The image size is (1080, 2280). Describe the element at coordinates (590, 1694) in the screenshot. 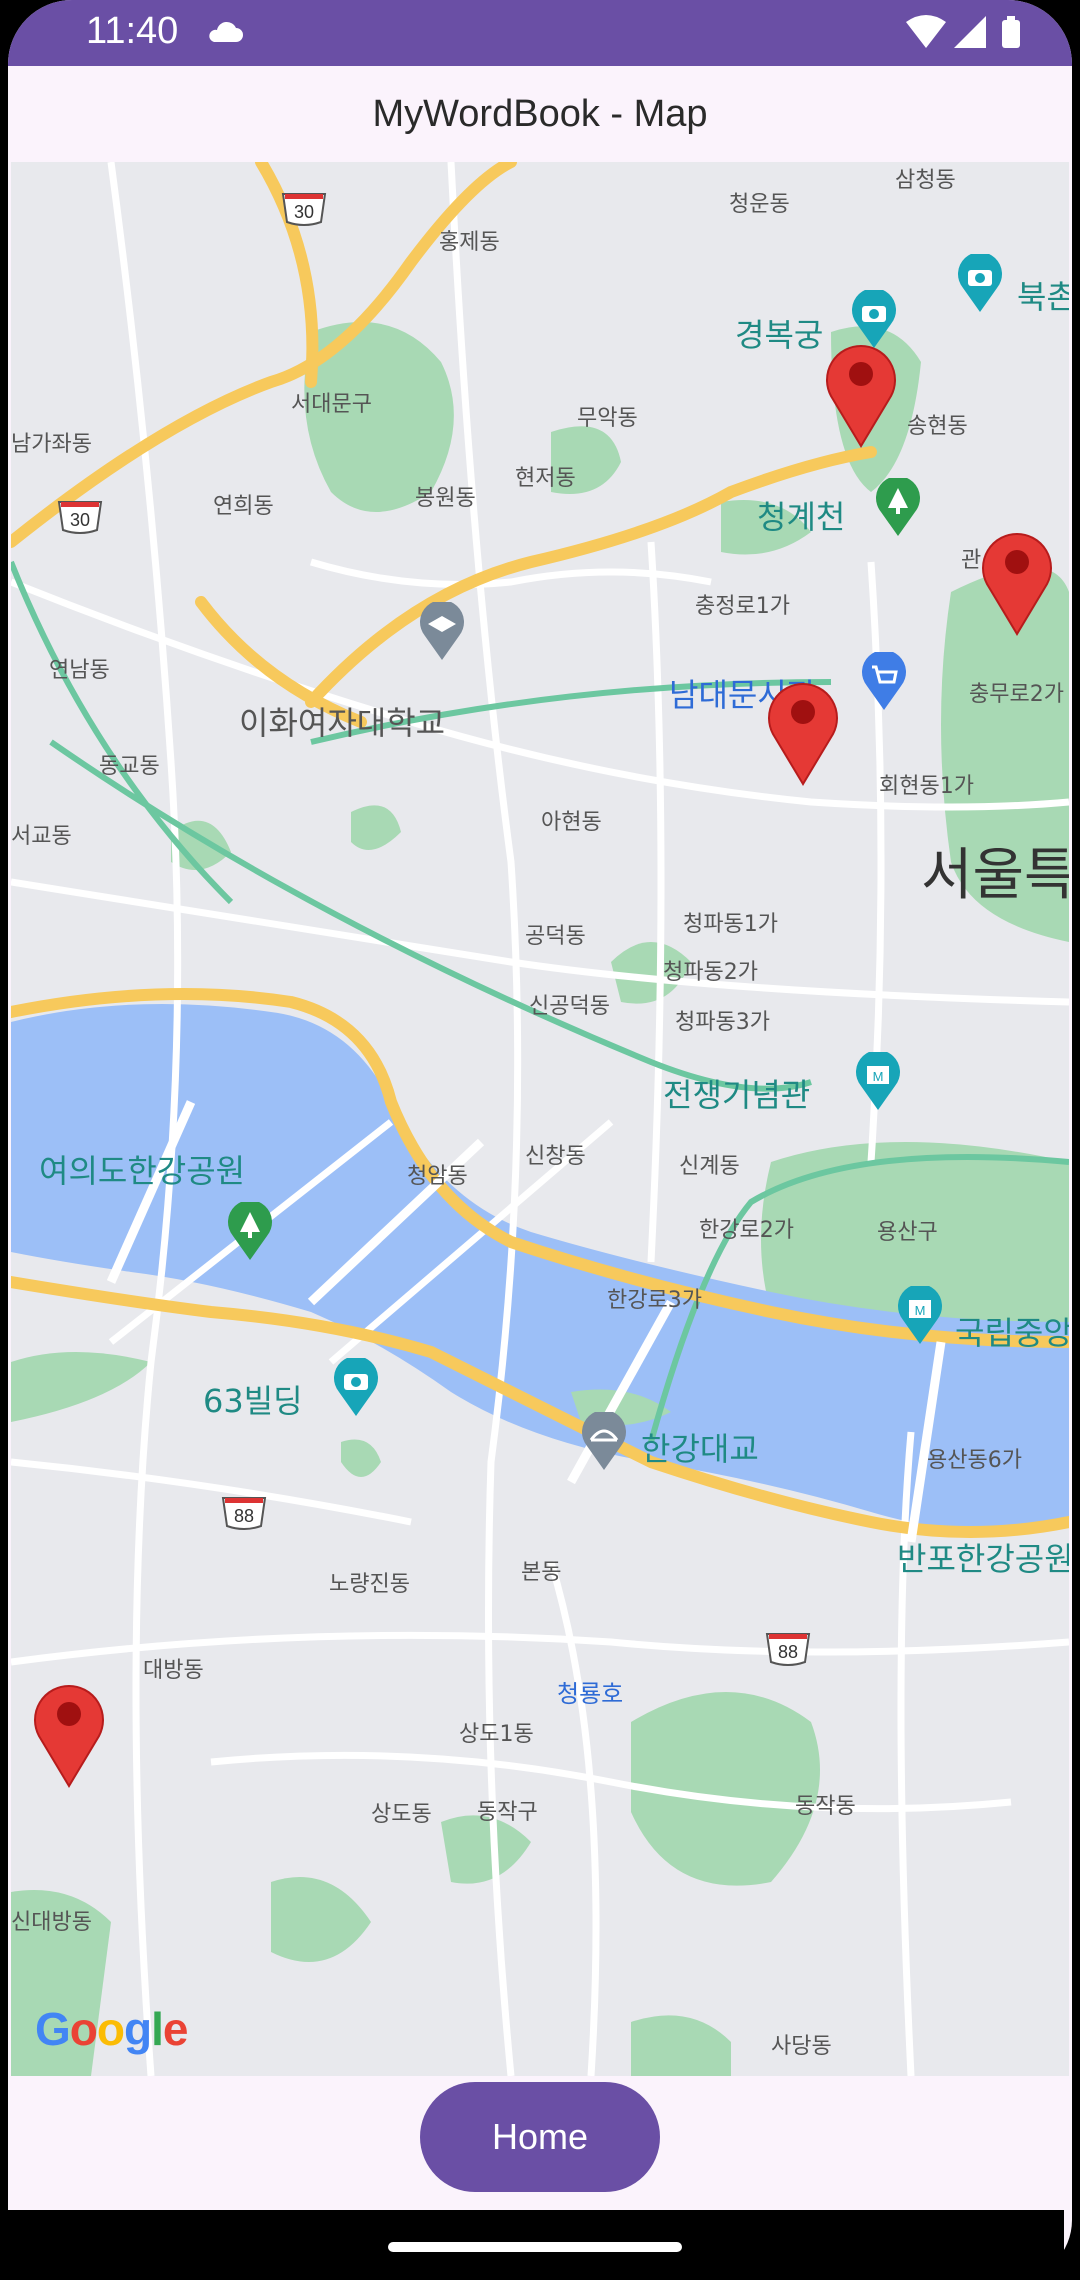

I see `map-label: 청룡호` at that location.